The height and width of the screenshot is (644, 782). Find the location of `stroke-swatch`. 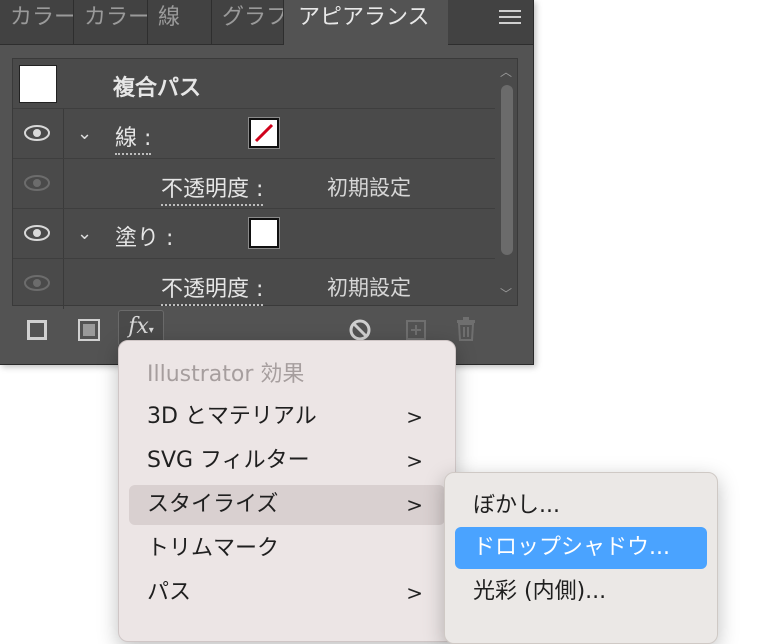

stroke-swatch is located at coordinates (264, 133).